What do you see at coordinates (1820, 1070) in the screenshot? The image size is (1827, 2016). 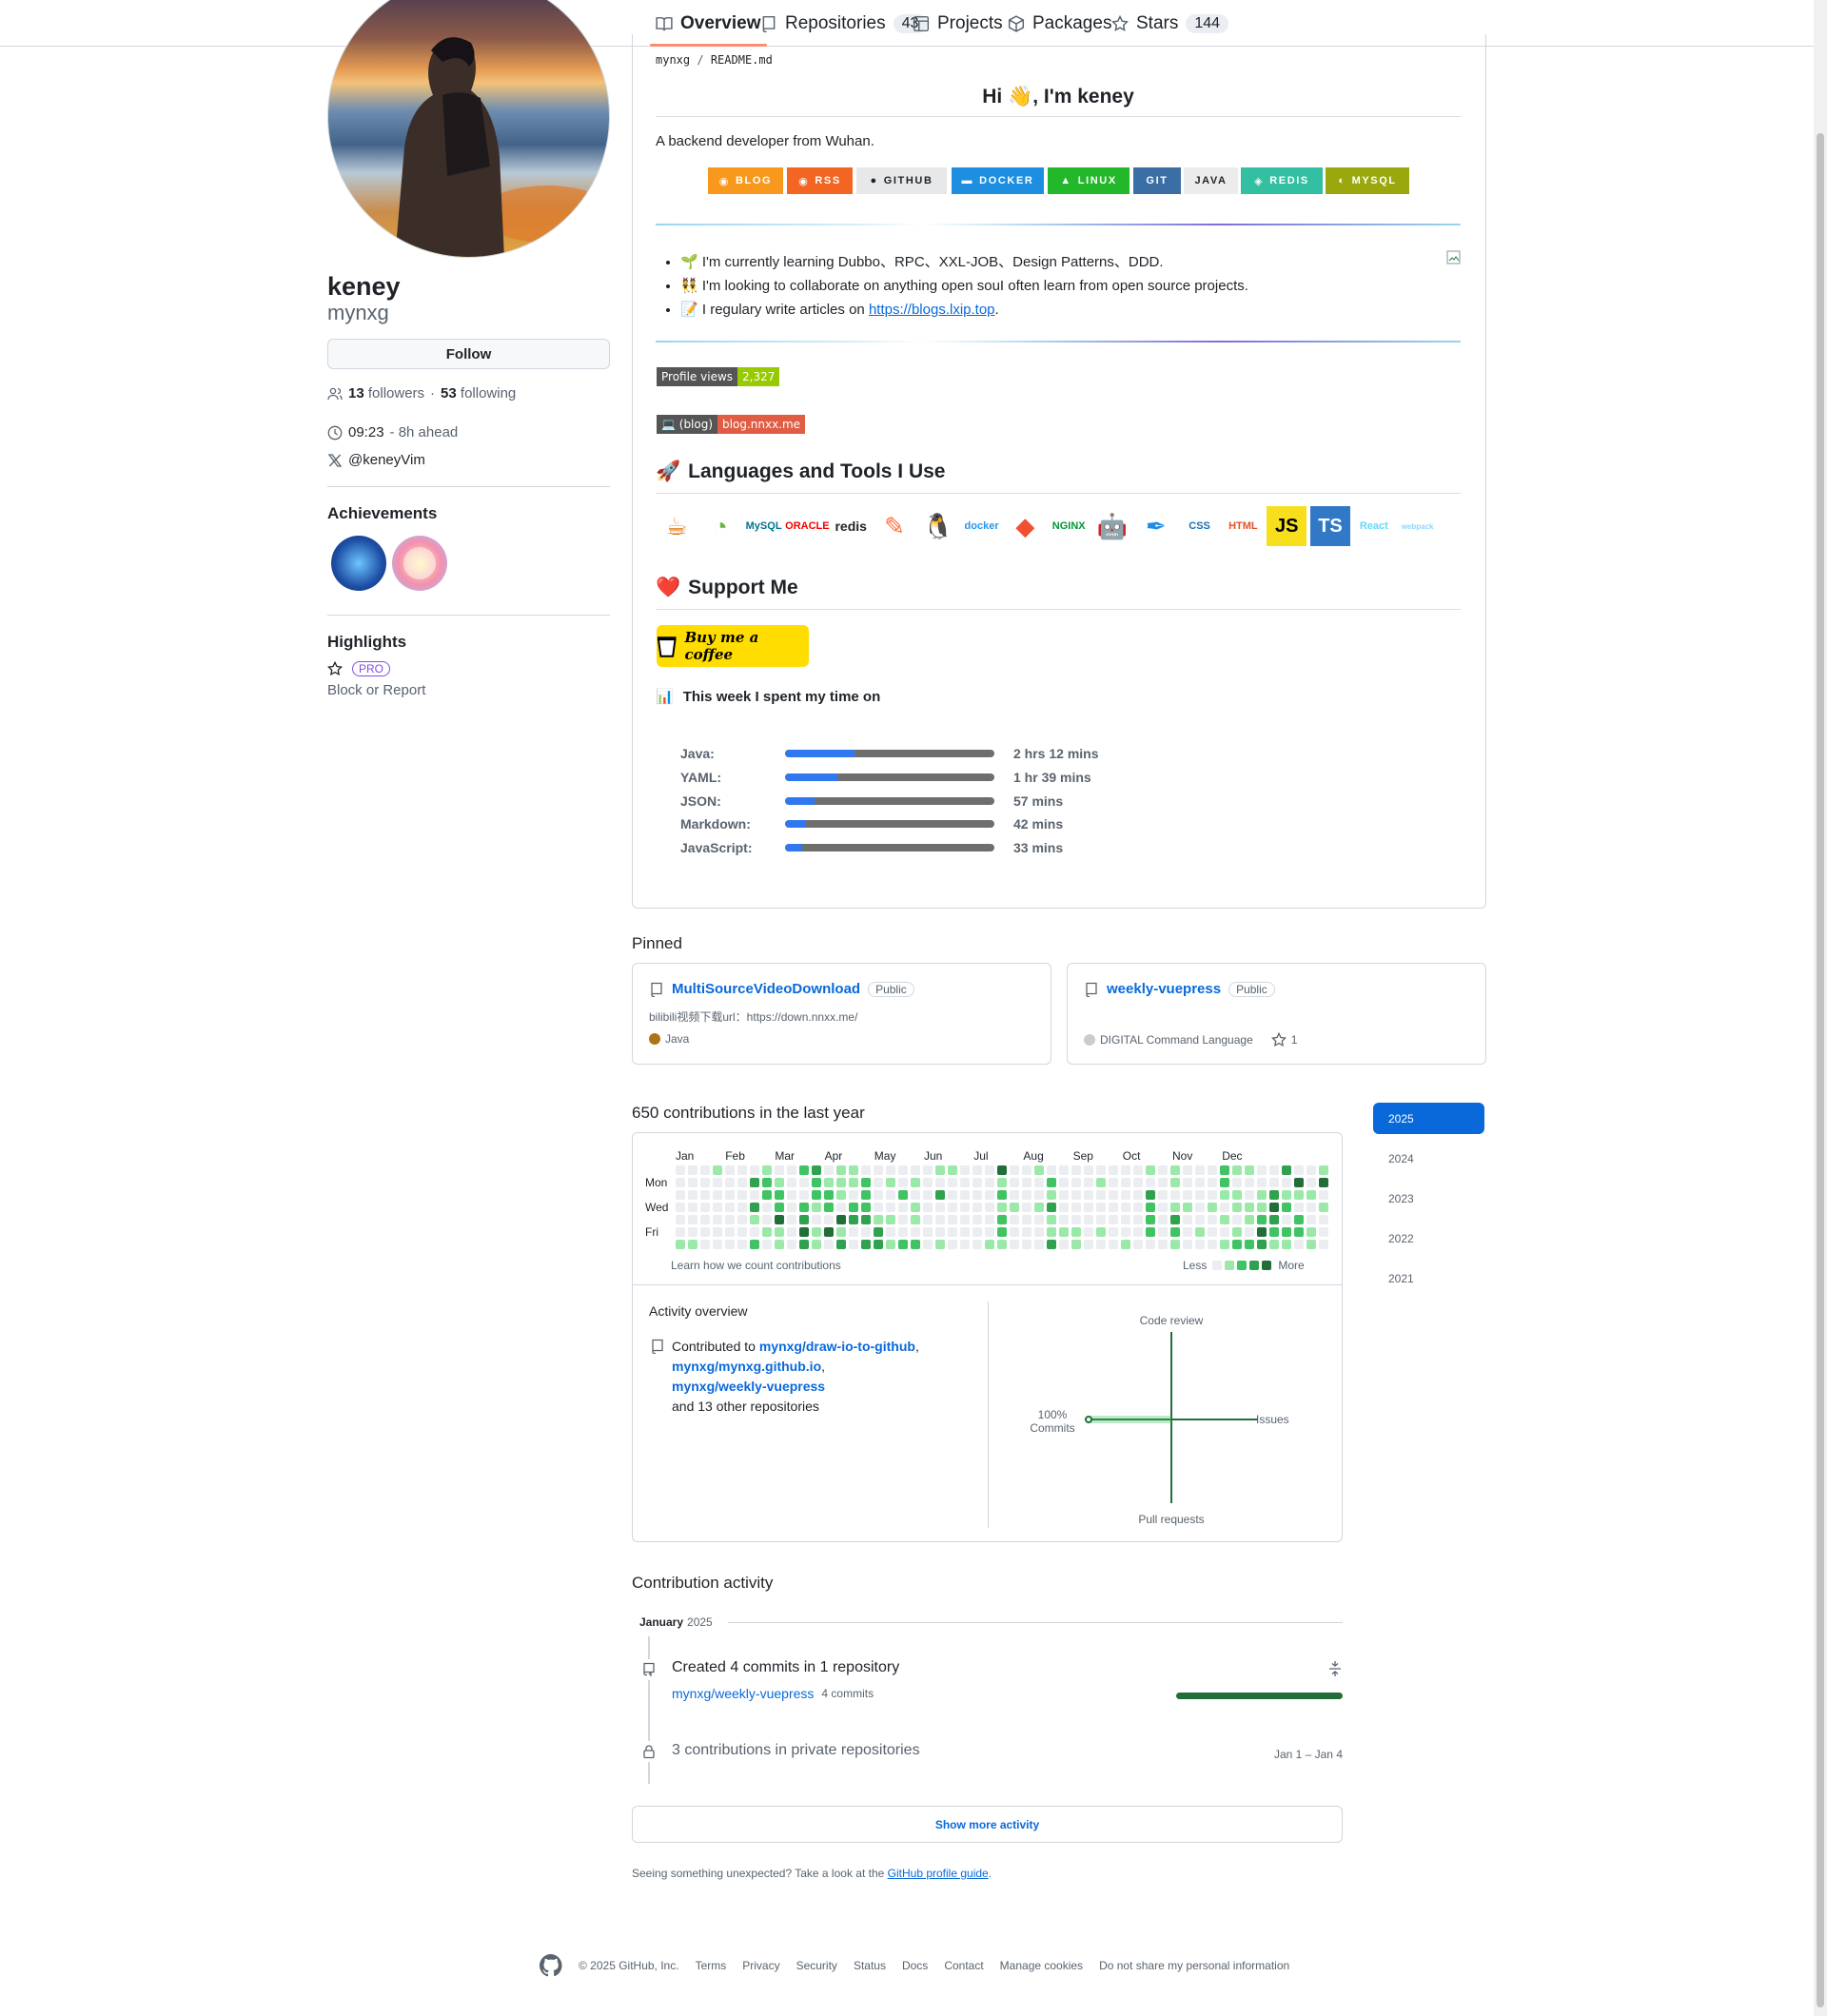 I see `scrollbar-thumb` at bounding box center [1820, 1070].